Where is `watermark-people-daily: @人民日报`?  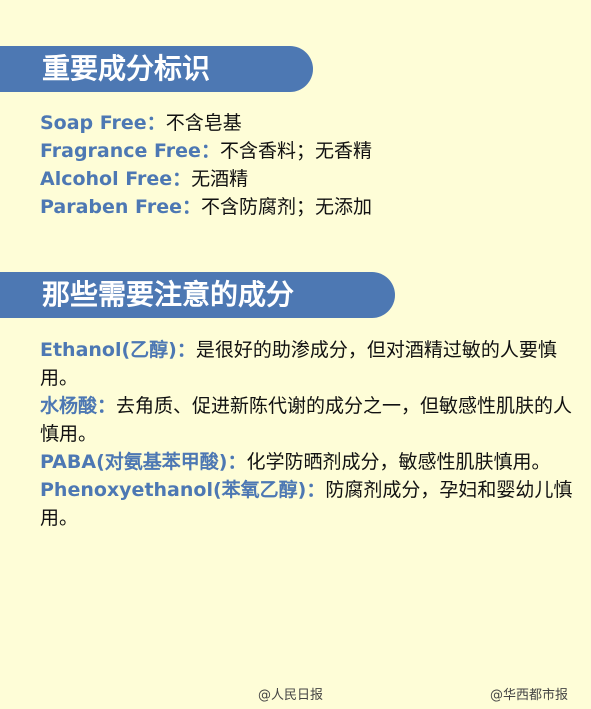
watermark-people-daily: @人民日报 is located at coordinates (291, 695).